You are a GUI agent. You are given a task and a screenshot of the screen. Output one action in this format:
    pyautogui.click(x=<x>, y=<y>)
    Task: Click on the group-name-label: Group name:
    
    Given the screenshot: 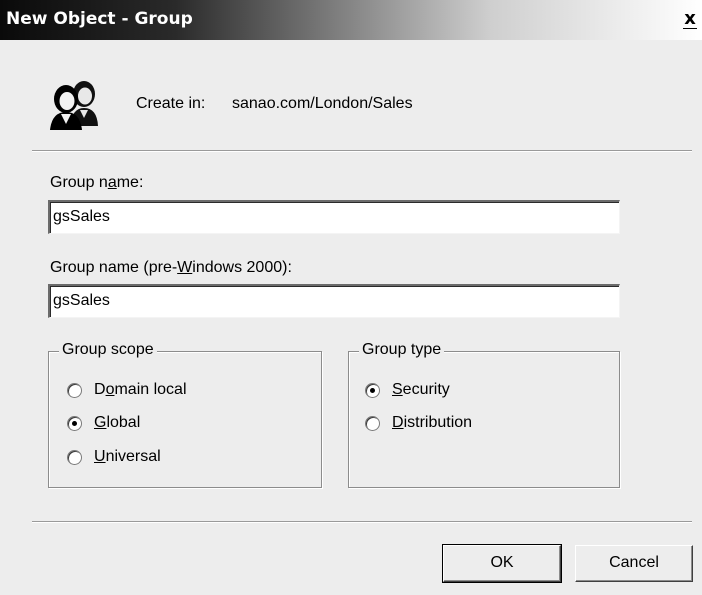 What is the action you would take?
    pyautogui.click(x=97, y=182)
    